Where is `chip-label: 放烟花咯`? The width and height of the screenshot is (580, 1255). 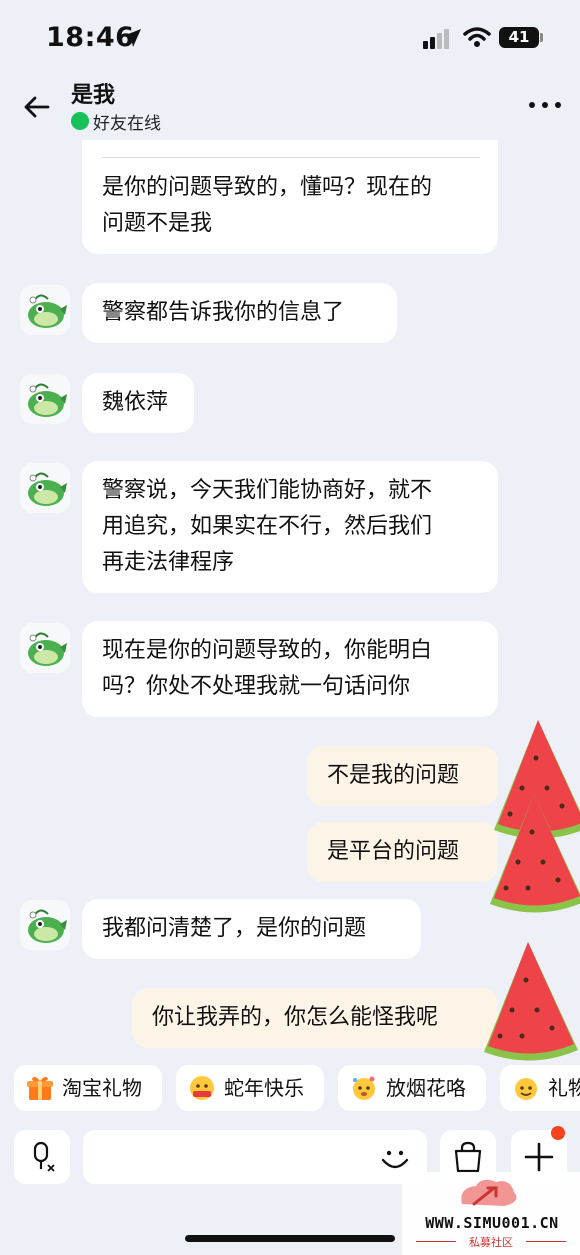 chip-label: 放烟花咯 is located at coordinates (426, 1088).